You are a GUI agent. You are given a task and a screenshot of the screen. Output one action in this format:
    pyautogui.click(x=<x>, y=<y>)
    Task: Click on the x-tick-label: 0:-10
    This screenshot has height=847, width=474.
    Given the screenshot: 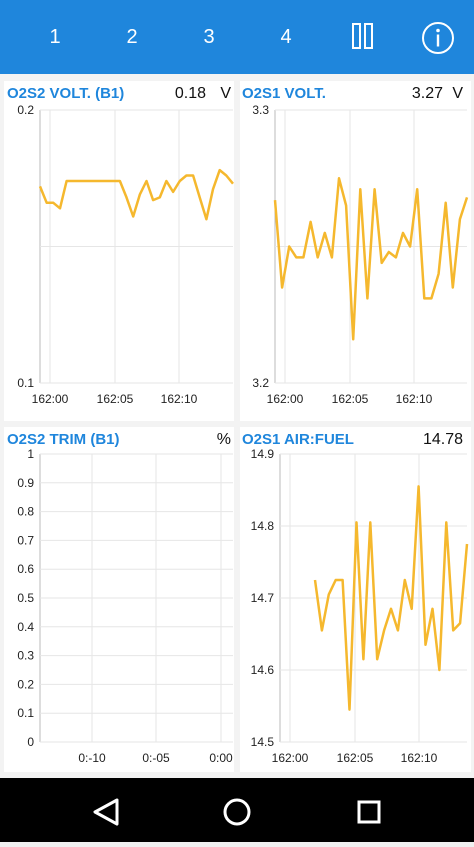 What is the action you would take?
    pyautogui.click(x=92, y=758)
    